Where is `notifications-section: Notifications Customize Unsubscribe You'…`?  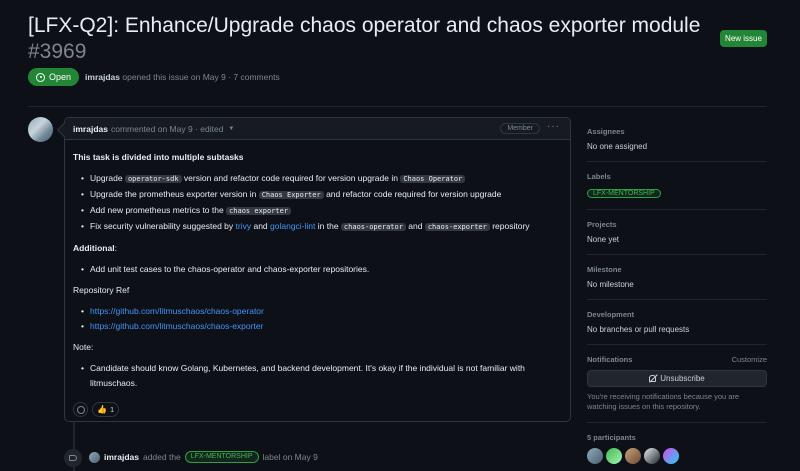
notifications-section: Notifications Customize Unsubscribe You'… is located at coordinates (677, 384).